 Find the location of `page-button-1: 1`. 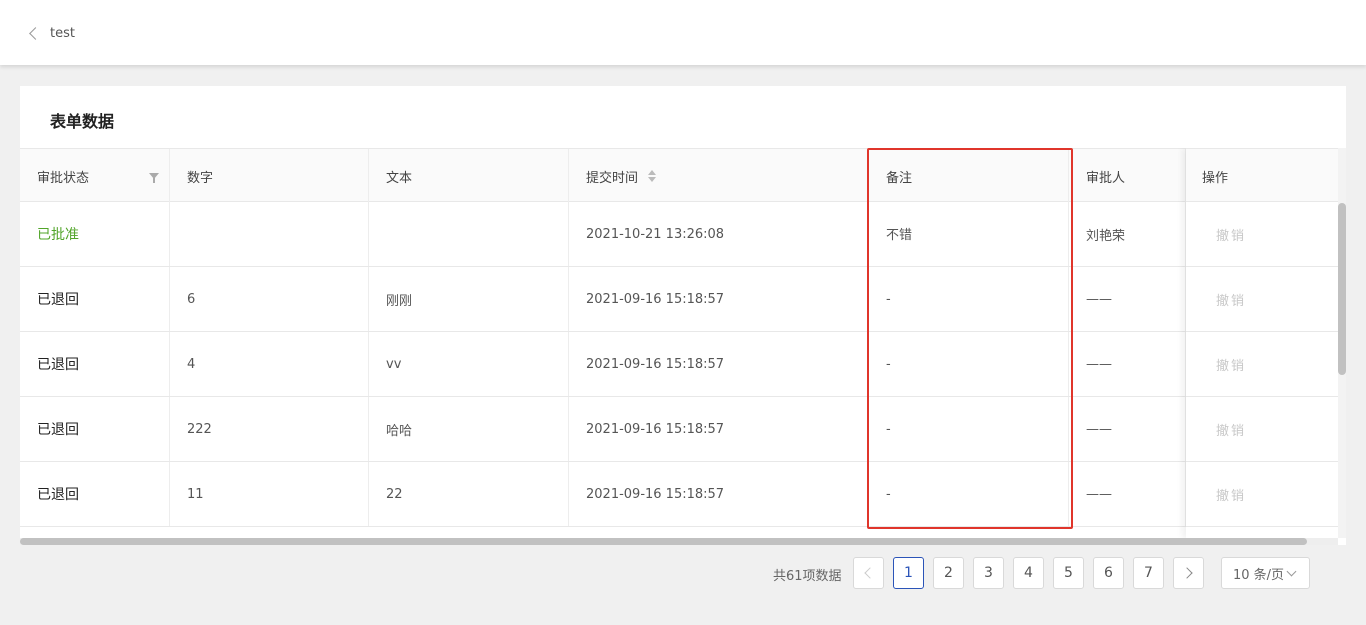

page-button-1: 1 is located at coordinates (908, 573).